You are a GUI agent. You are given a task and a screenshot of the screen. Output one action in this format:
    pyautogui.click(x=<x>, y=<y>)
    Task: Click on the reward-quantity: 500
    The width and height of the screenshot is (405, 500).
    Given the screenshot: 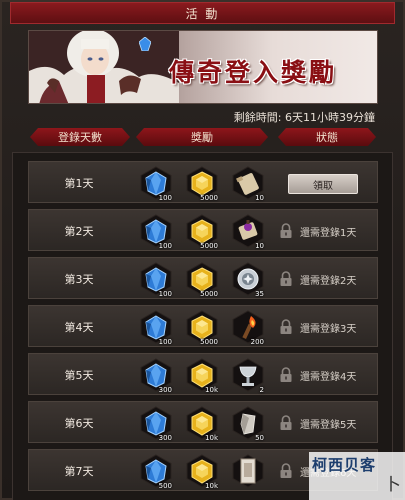 What is the action you would take?
    pyautogui.click(x=165, y=486)
    